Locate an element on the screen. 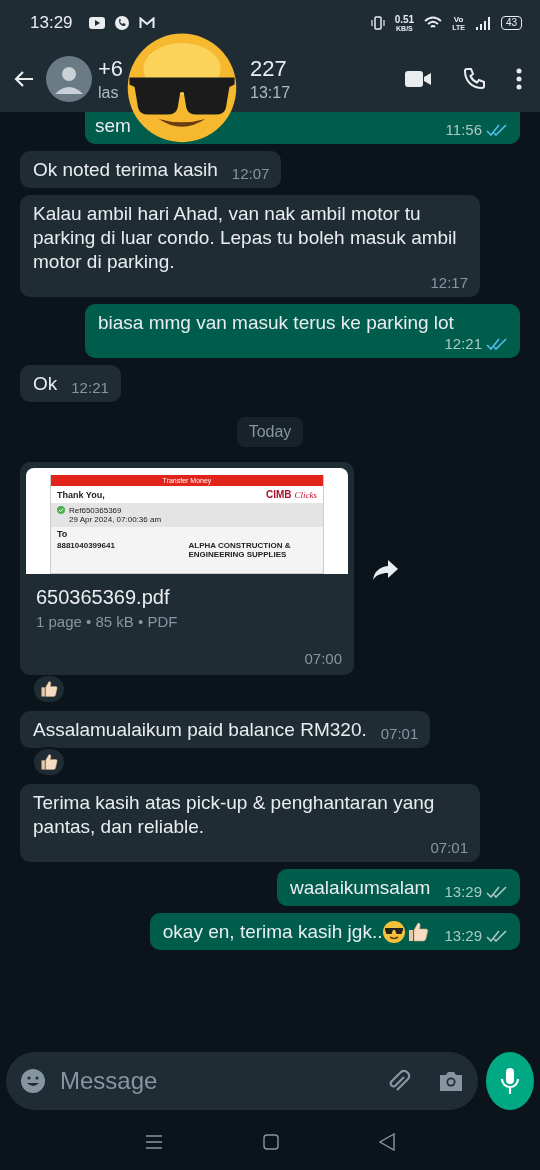  phone-circle-icon is located at coordinates (121, 23).